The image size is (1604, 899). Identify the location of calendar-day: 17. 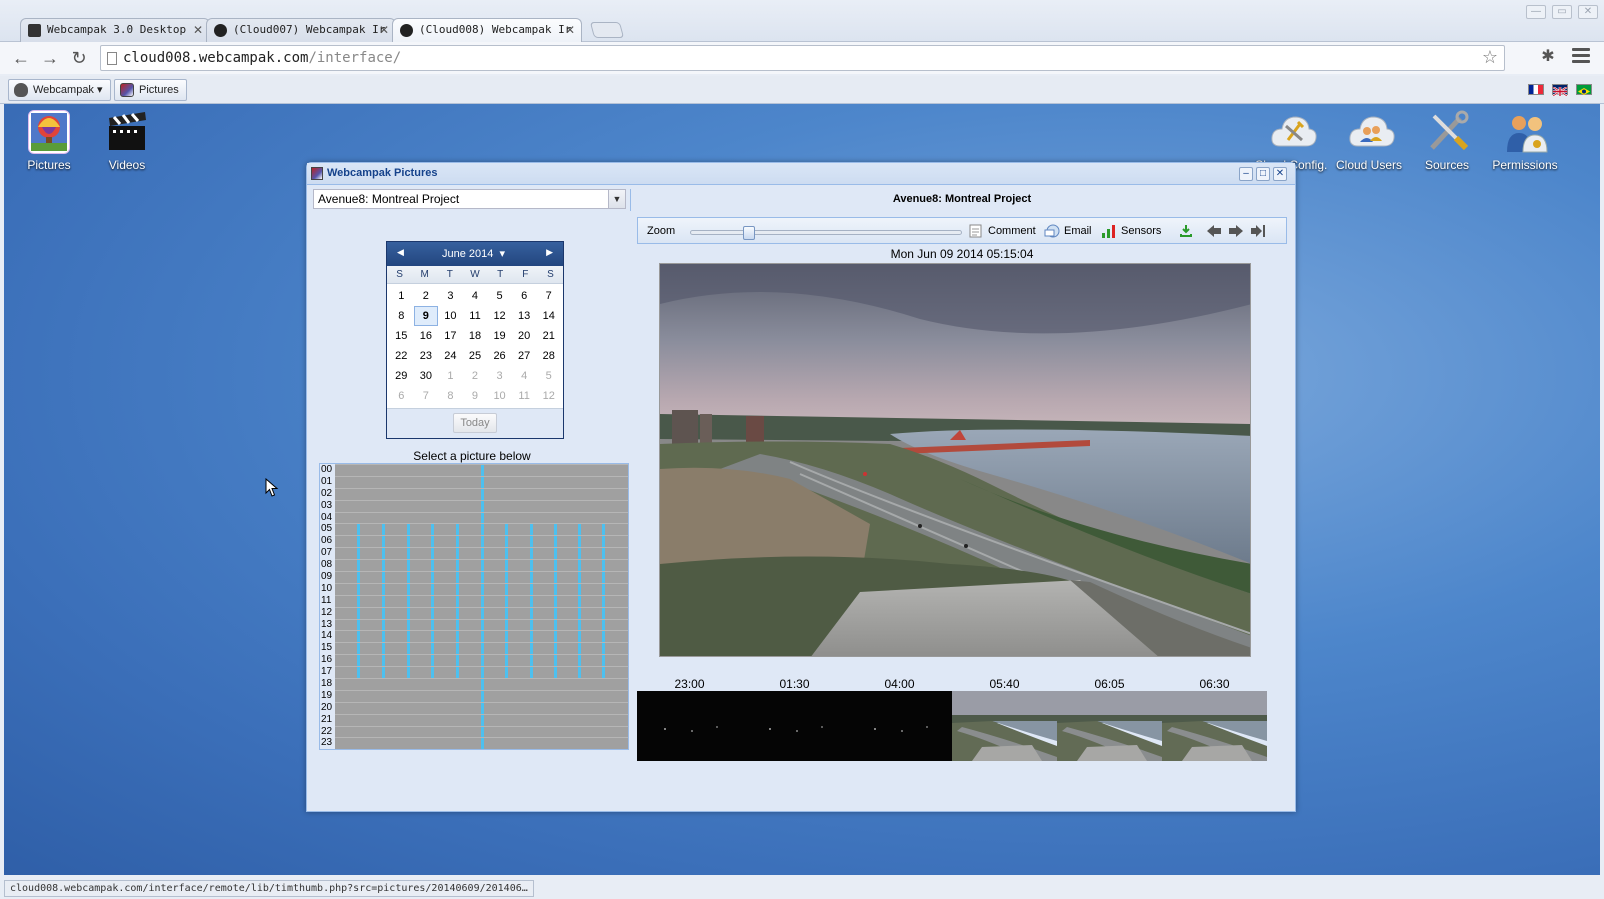
(450, 336).